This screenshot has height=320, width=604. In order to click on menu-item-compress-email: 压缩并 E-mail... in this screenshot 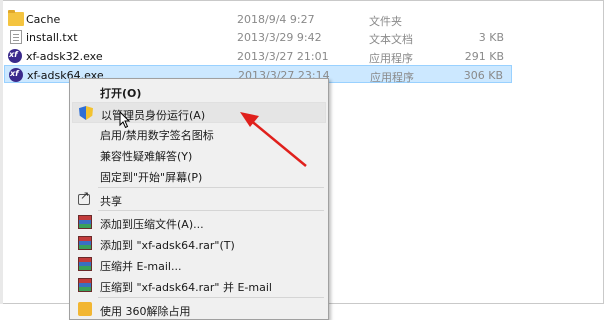, I will do `click(199, 264)`.